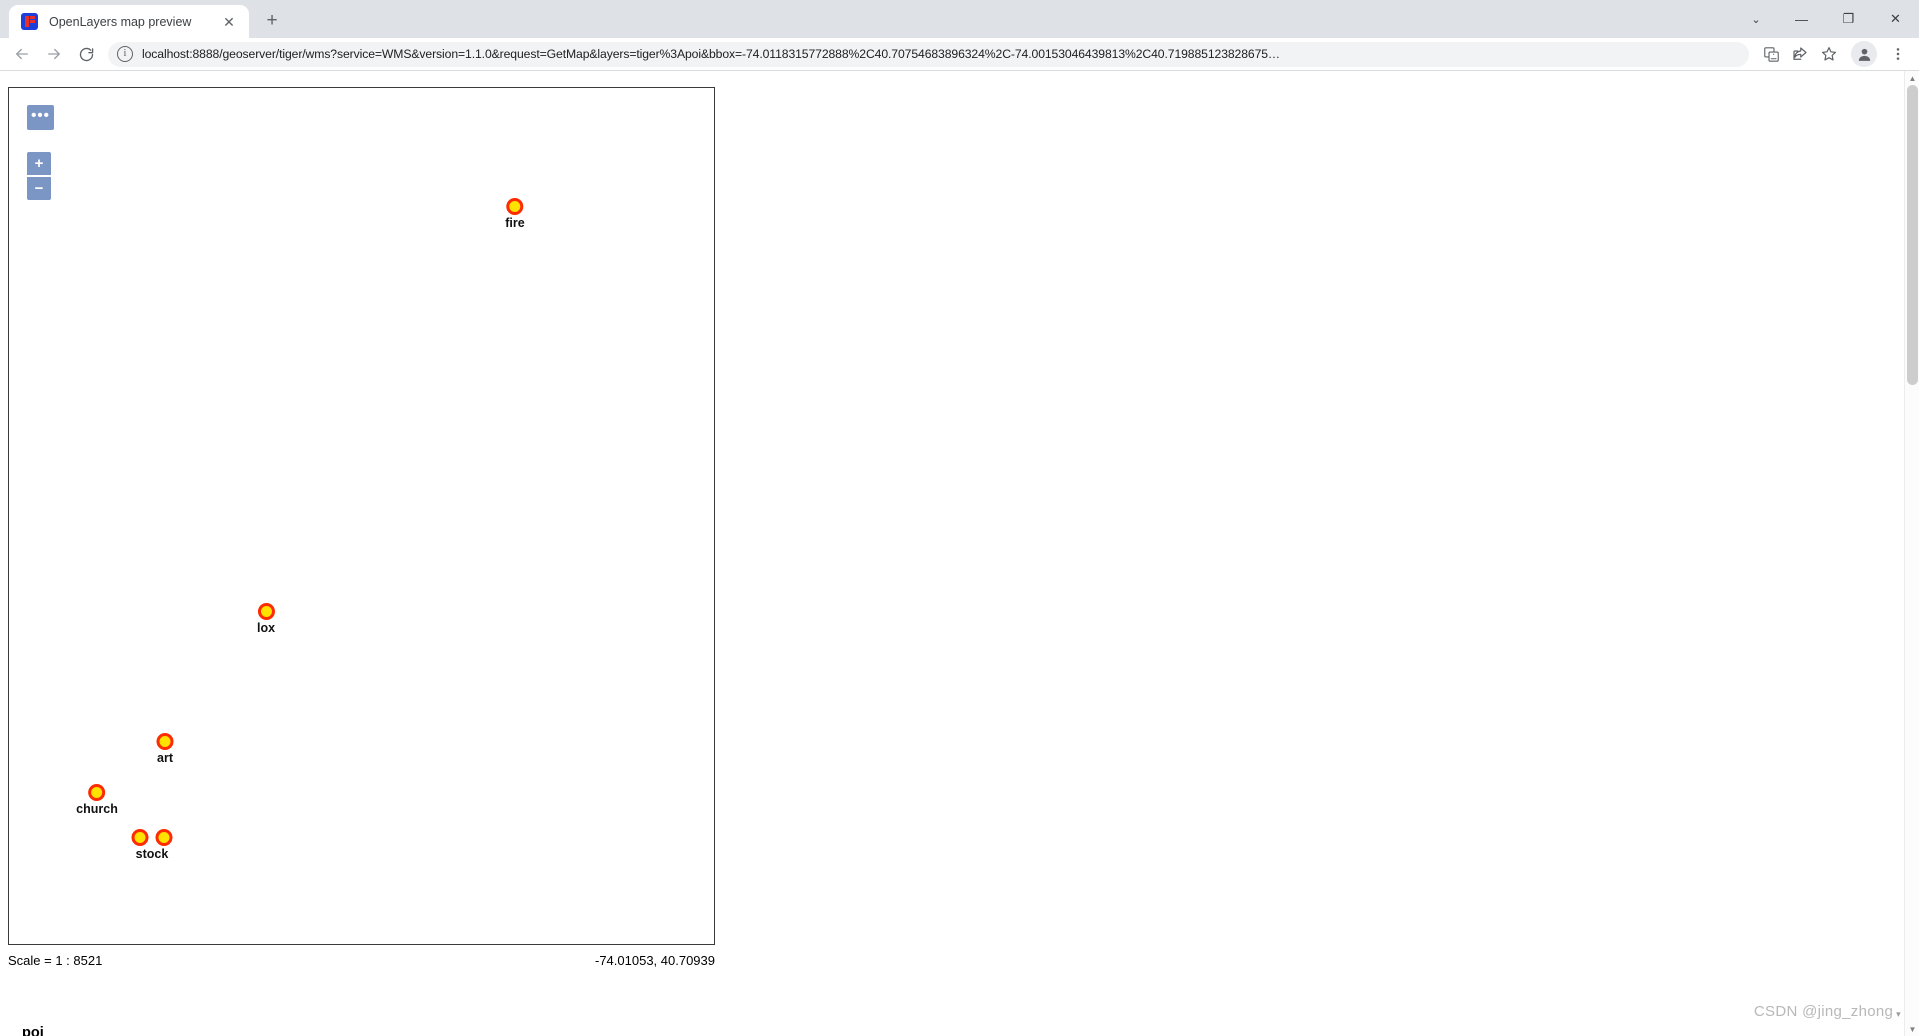 The height and width of the screenshot is (1036, 1919). Describe the element at coordinates (39, 188) in the screenshot. I see `map-zoom-out-button: −` at that location.